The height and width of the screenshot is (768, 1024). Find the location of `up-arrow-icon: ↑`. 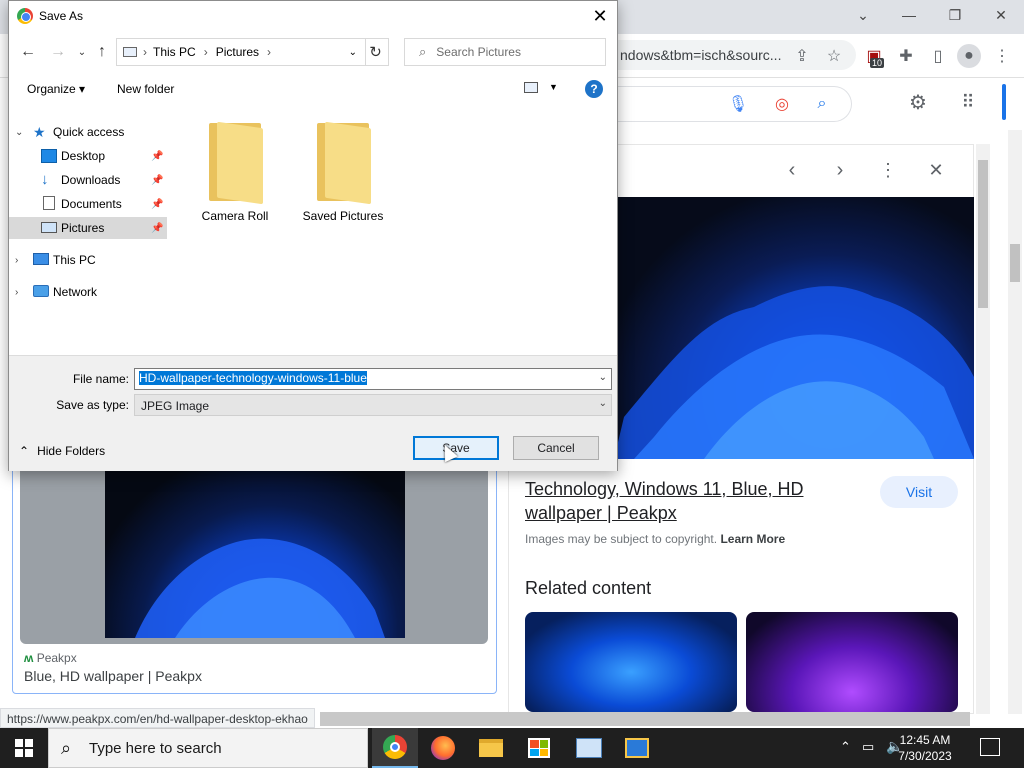

up-arrow-icon: ↑ is located at coordinates (102, 52).